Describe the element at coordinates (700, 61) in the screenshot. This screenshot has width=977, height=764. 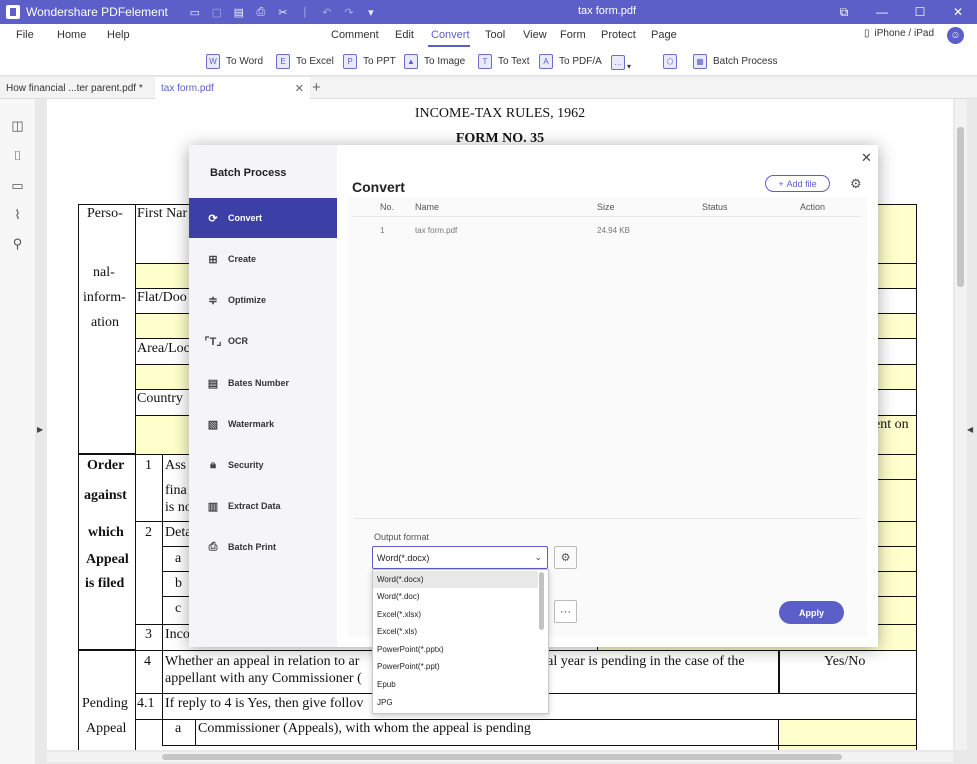
I see `batch-process-icon: ▦` at that location.